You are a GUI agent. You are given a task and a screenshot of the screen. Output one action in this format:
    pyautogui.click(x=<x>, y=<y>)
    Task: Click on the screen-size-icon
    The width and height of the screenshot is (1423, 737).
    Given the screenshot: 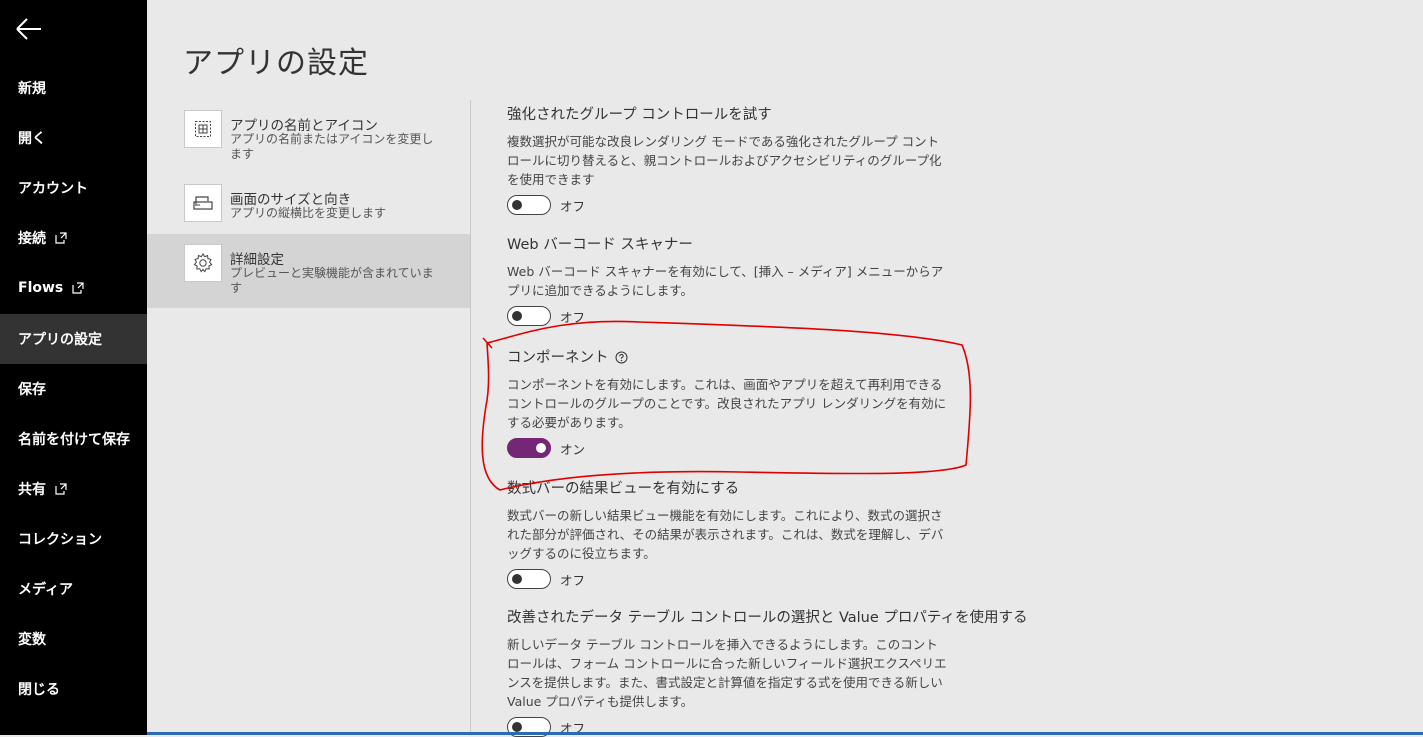 What is the action you would take?
    pyautogui.click(x=203, y=203)
    